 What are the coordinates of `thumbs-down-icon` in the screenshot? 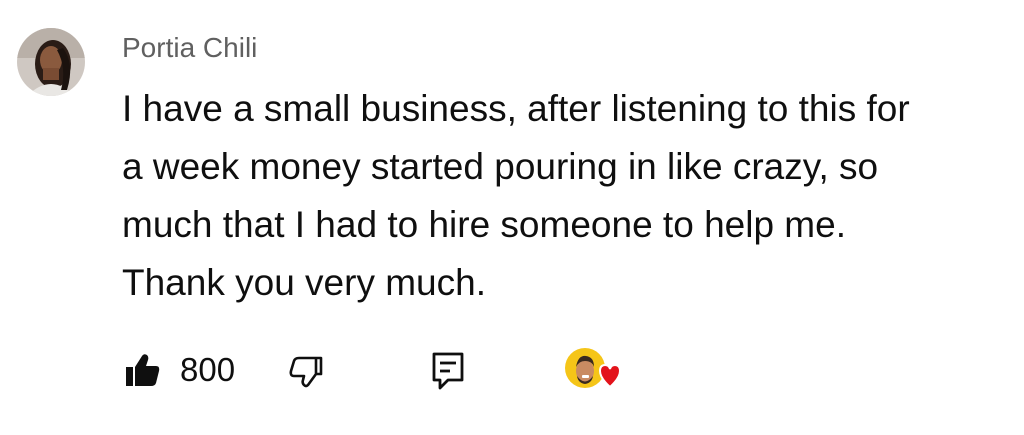 It's located at (306, 372).